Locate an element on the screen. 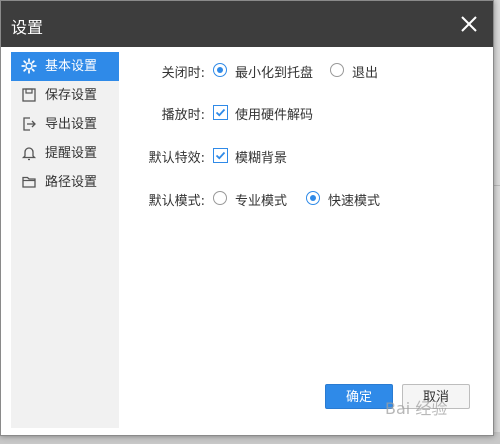  sidebar-item-export-settings: 导出设置 is located at coordinates (65, 124).